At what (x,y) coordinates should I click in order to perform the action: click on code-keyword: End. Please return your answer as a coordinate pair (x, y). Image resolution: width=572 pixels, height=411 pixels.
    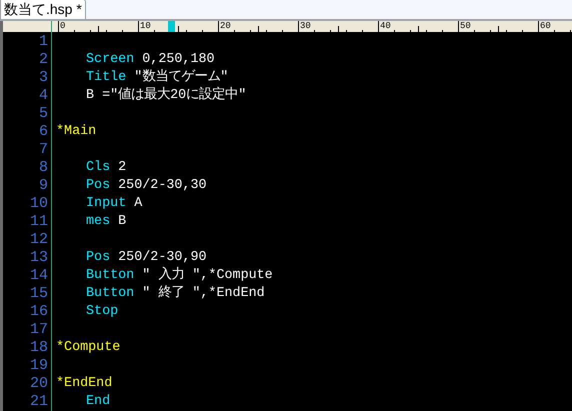
    Looking at the image, I should click on (98, 402).